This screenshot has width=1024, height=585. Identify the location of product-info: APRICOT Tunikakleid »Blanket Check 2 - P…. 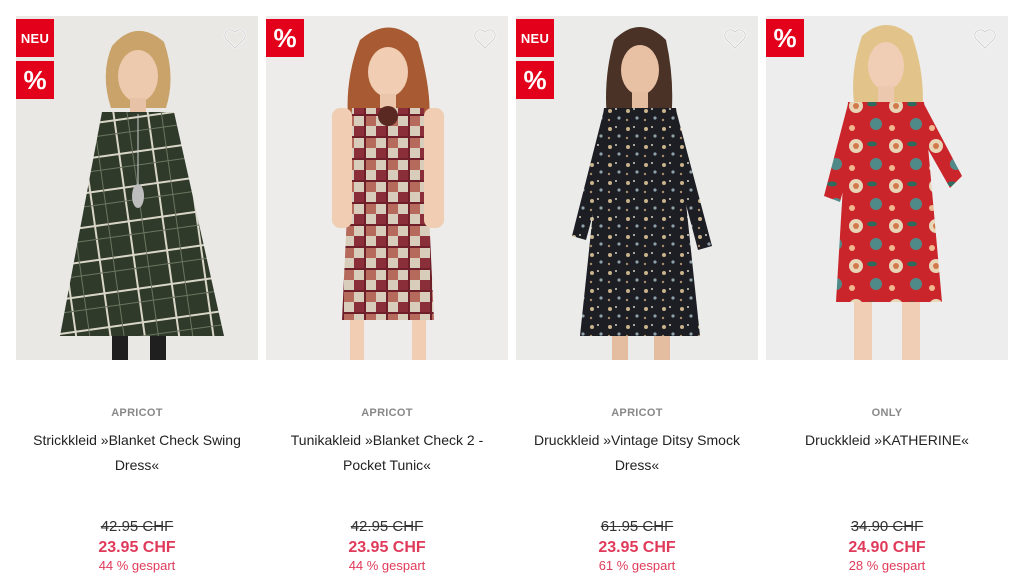
(387, 467).